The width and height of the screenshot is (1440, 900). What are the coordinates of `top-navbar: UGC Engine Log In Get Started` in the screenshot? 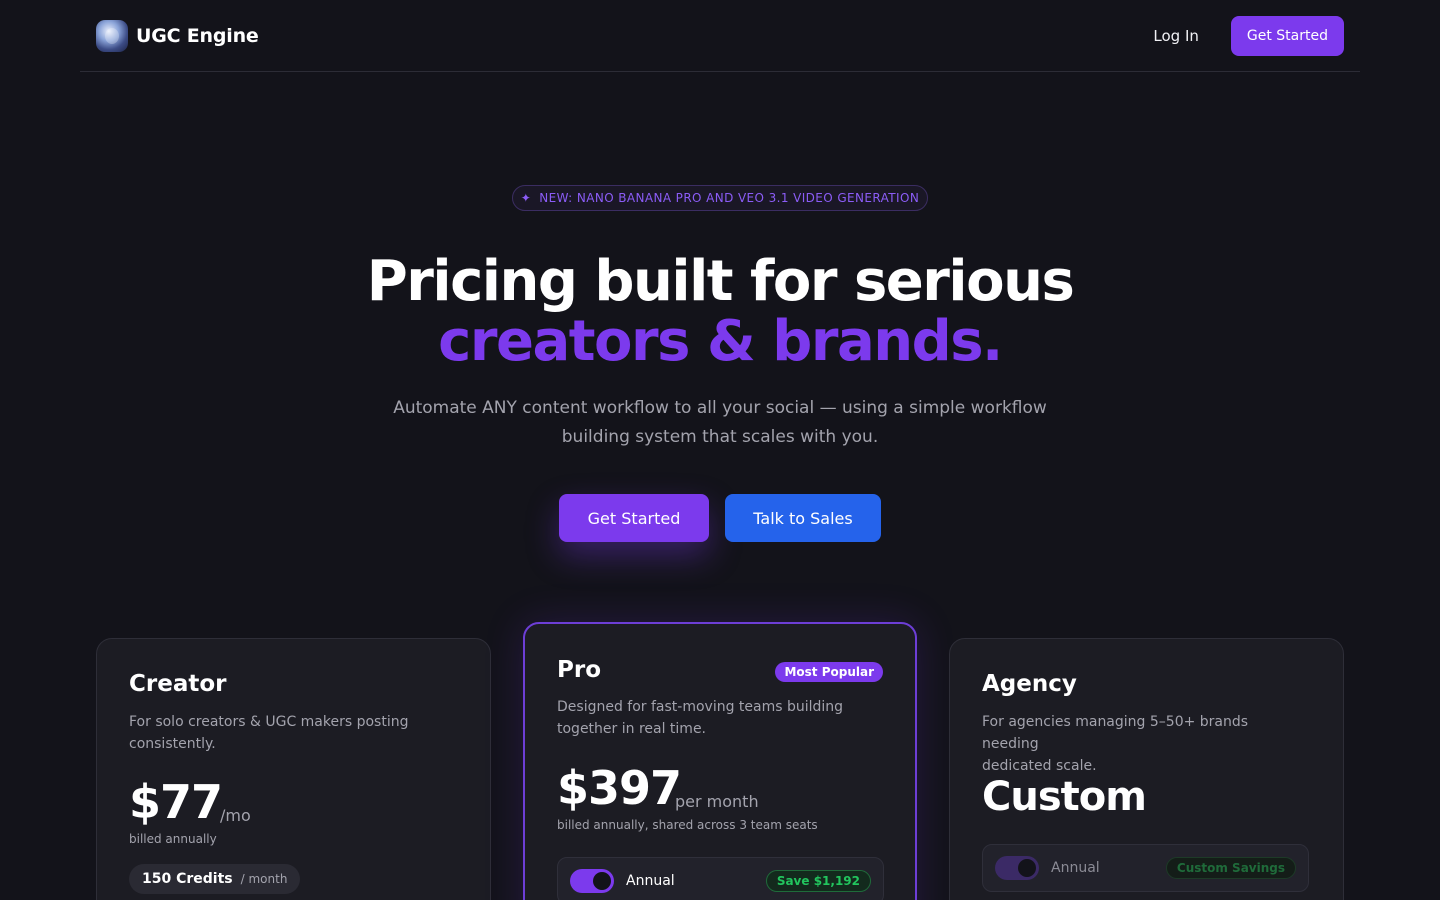 It's located at (720, 36).